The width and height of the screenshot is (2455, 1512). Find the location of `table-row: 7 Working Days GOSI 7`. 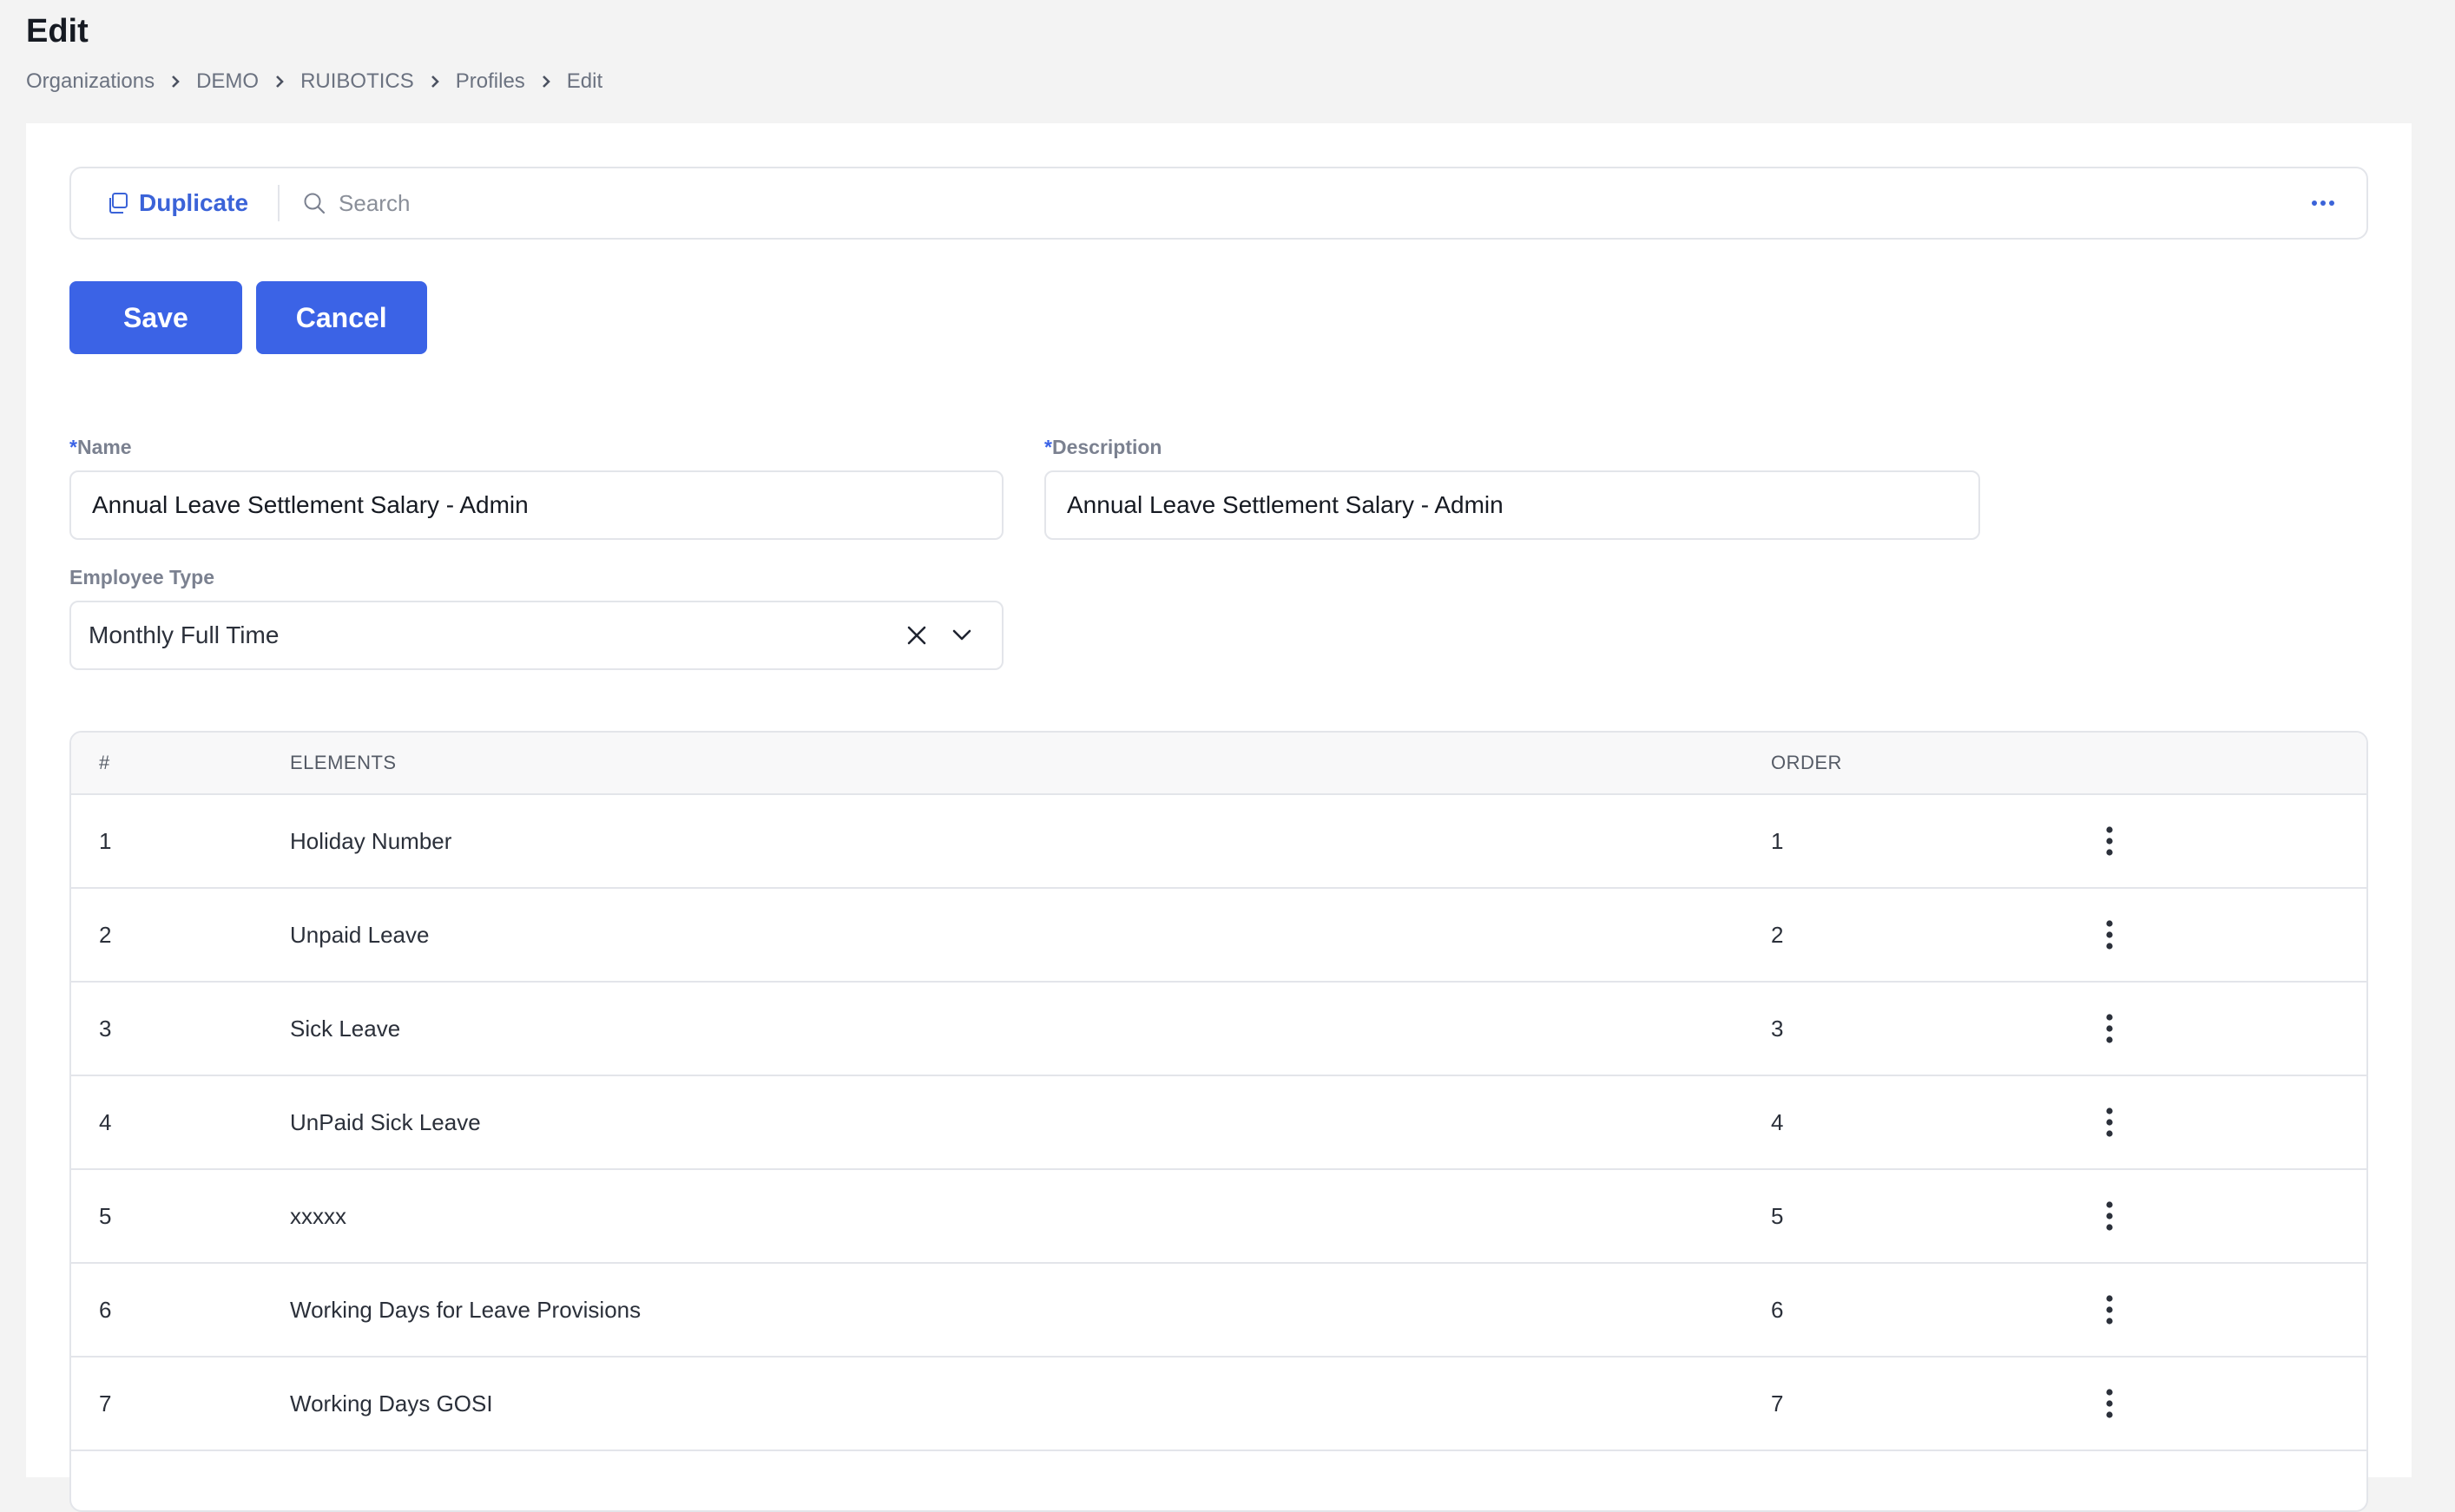

table-row: 7 Working Days GOSI 7 is located at coordinates (1219, 1404).